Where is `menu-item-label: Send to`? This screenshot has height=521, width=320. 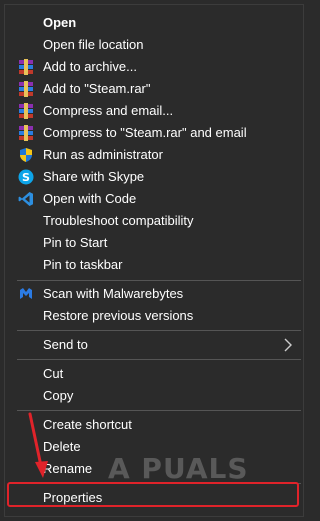 menu-item-label: Send to is located at coordinates (65, 344).